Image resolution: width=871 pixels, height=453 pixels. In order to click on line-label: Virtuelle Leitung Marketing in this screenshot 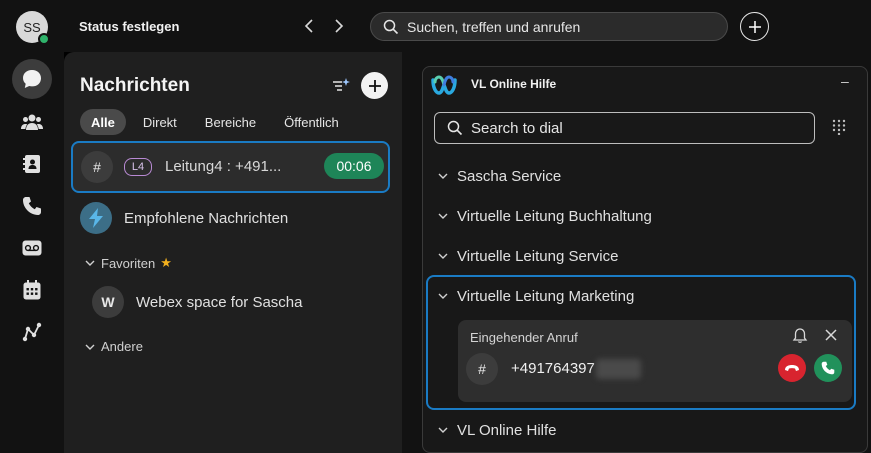, I will do `click(546, 296)`.